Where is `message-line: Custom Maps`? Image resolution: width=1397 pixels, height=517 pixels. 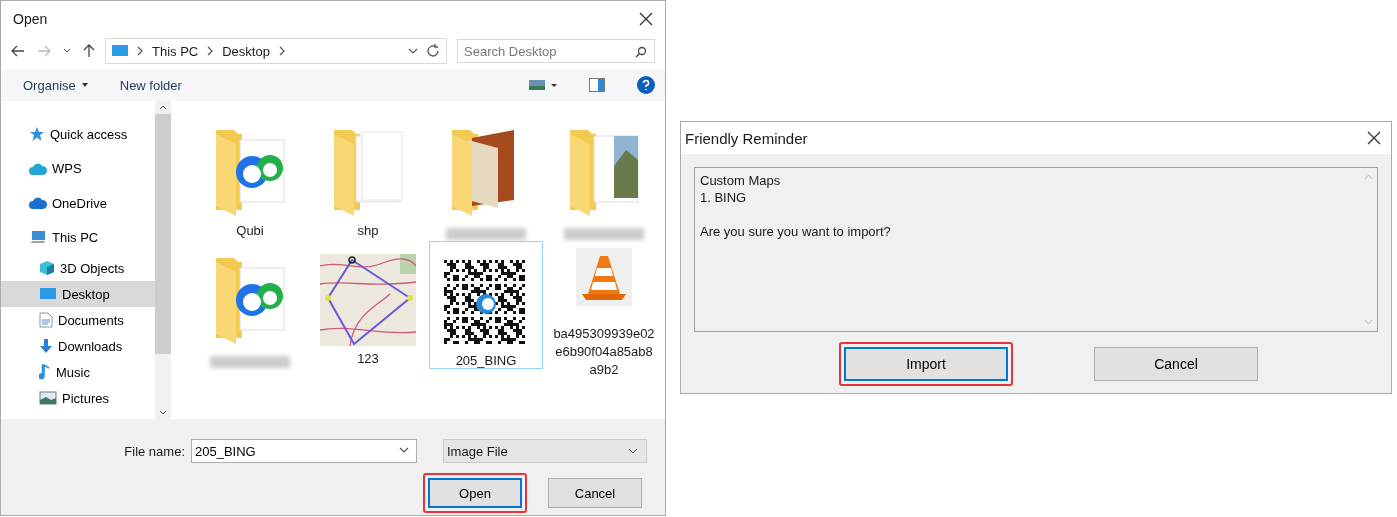 message-line: Custom Maps is located at coordinates (741, 180).